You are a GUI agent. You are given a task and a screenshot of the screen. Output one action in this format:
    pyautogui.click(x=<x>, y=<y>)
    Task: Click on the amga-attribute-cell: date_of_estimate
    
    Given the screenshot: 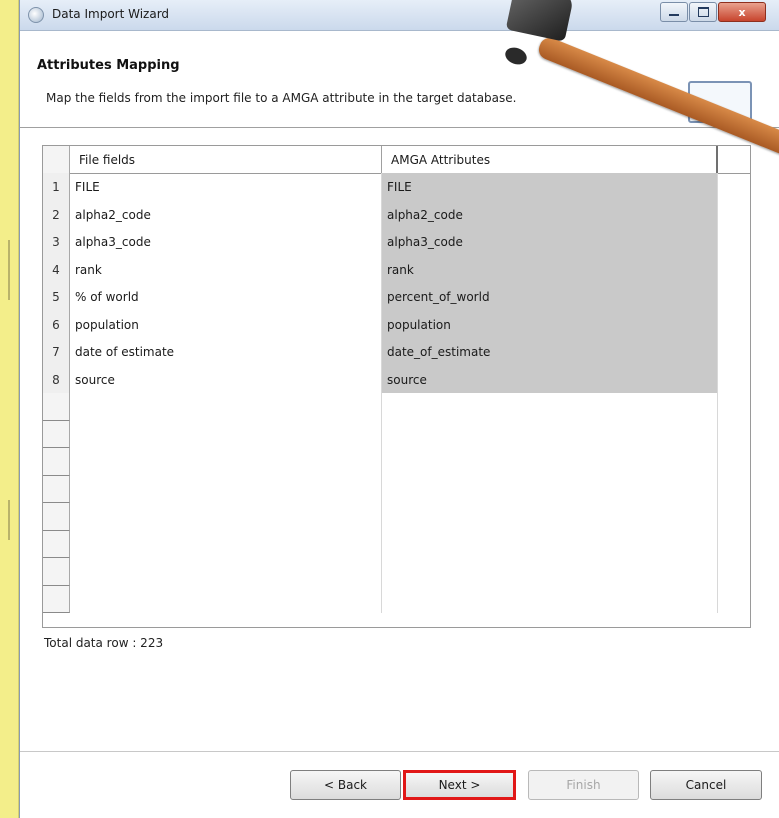 What is the action you would take?
    pyautogui.click(x=550, y=352)
    